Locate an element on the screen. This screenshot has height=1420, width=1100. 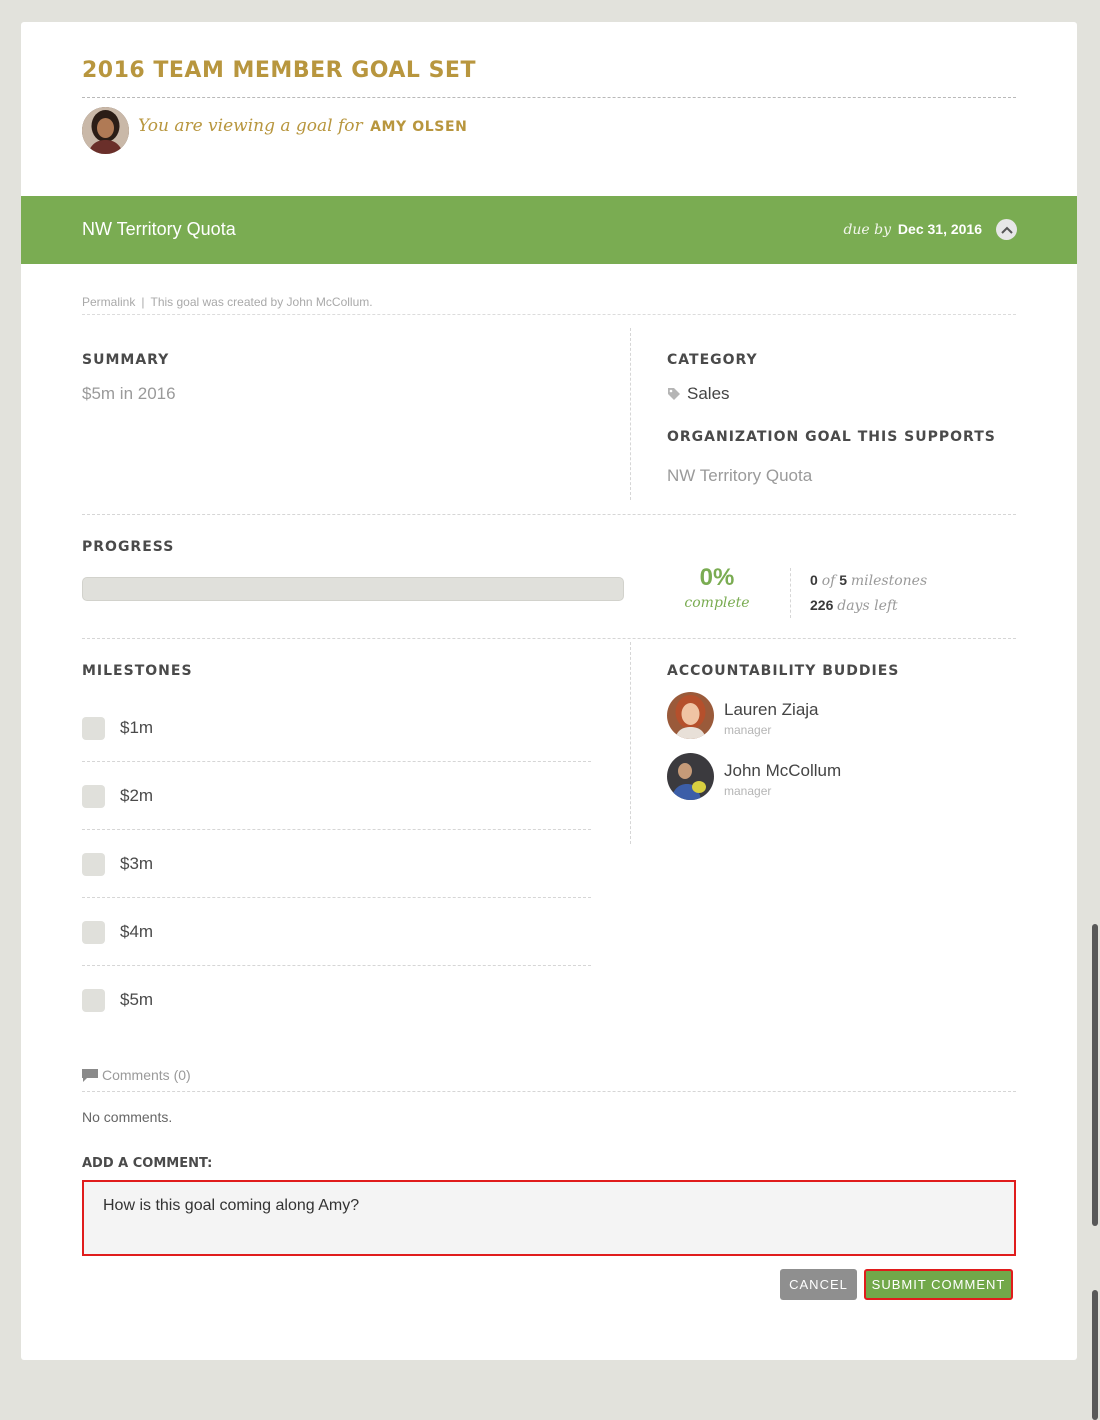
due-date: Dec 31, 2016 is located at coordinates (939, 229).